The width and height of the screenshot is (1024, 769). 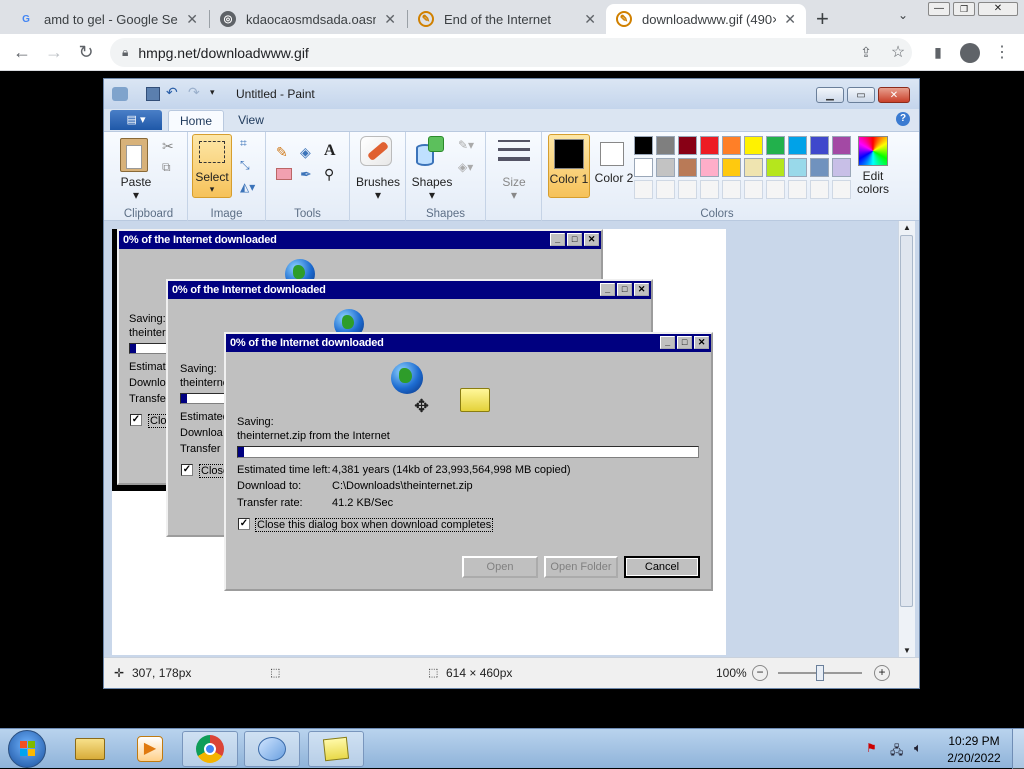 What do you see at coordinates (308, 19) in the screenshot?
I see `tab-kdaocaosmdsada: ◎ kdaocaosmdsada.oasmd ✕` at bounding box center [308, 19].